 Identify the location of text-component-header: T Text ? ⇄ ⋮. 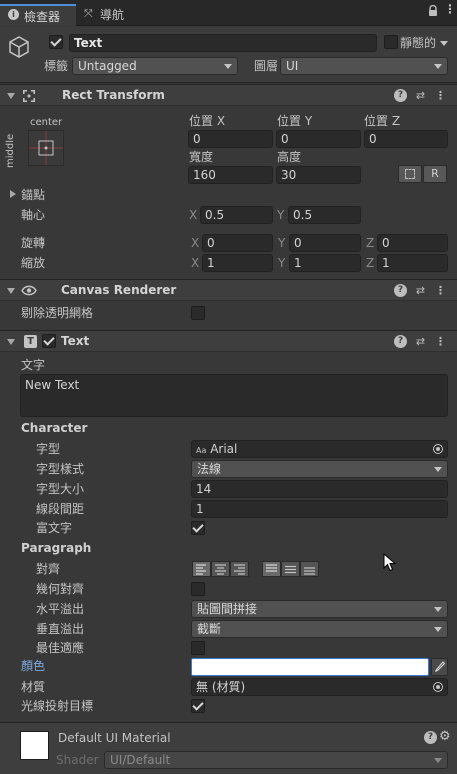
(228, 341).